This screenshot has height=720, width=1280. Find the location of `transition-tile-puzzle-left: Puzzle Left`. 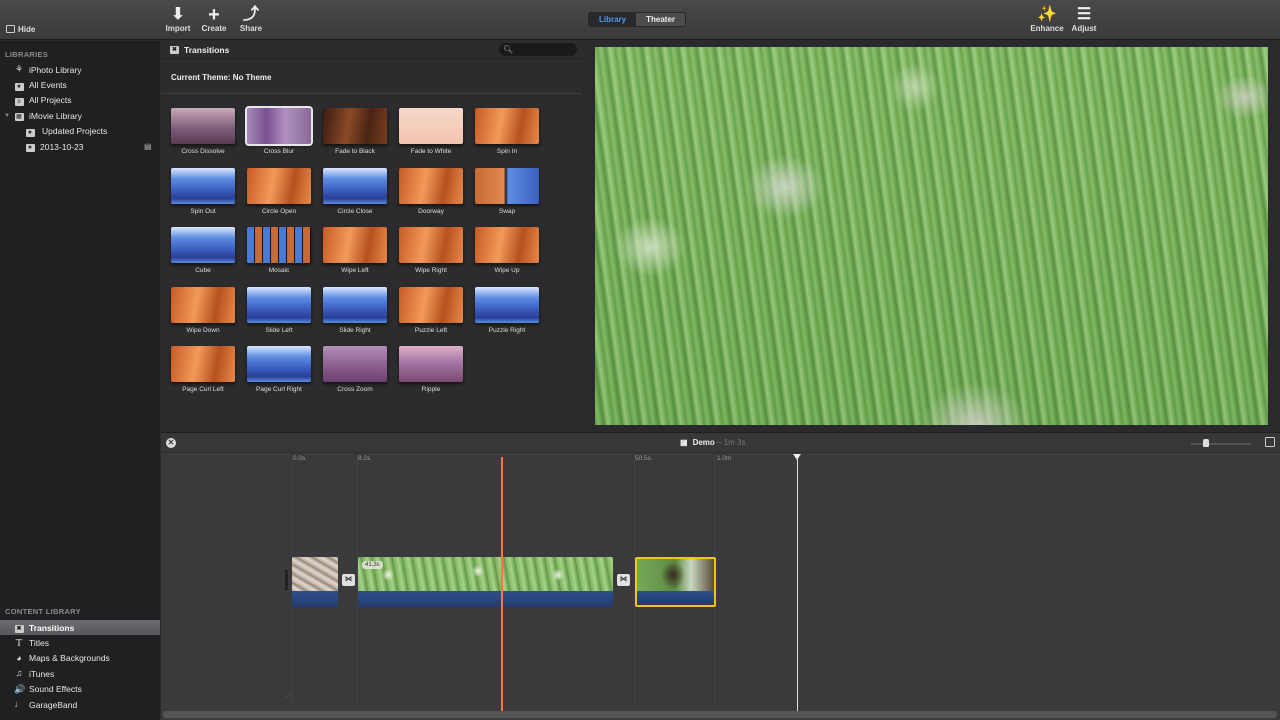

transition-tile-puzzle-left: Puzzle Left is located at coordinates (432, 314).